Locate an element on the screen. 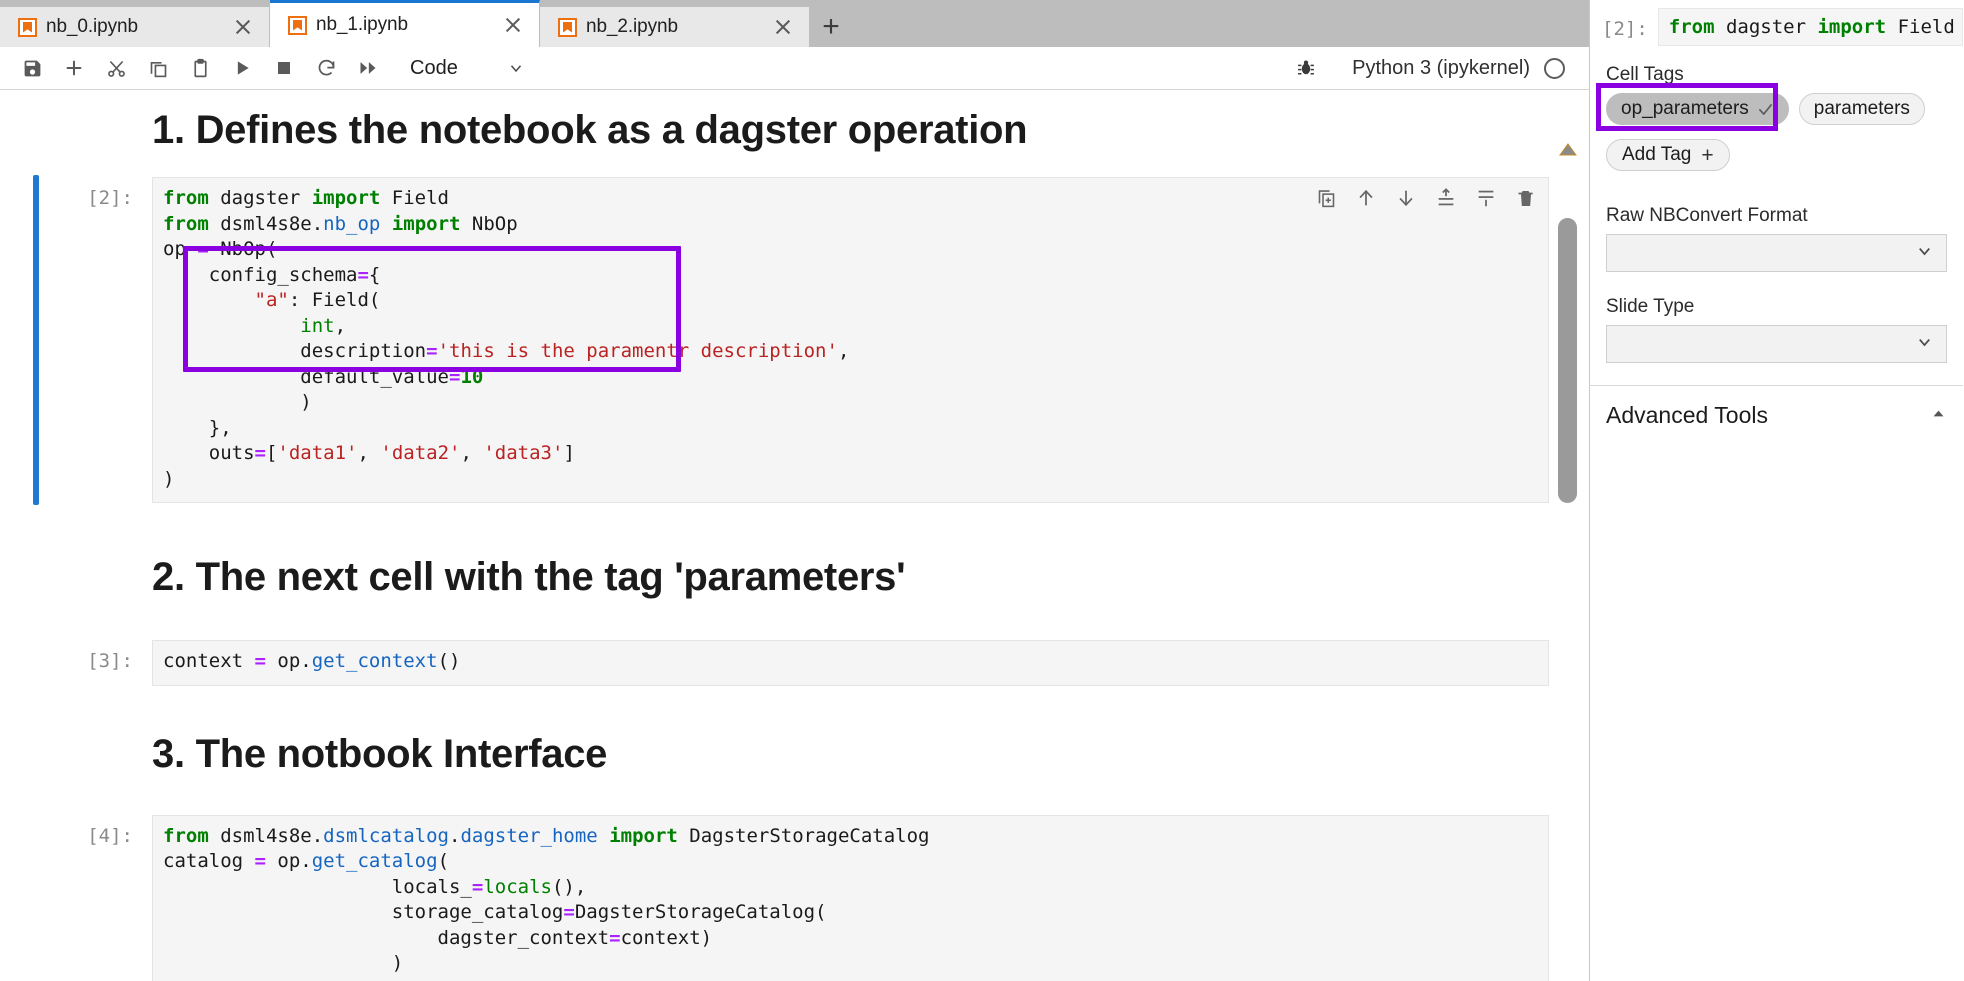 The image size is (1964, 981). run-icon is located at coordinates (242, 68).